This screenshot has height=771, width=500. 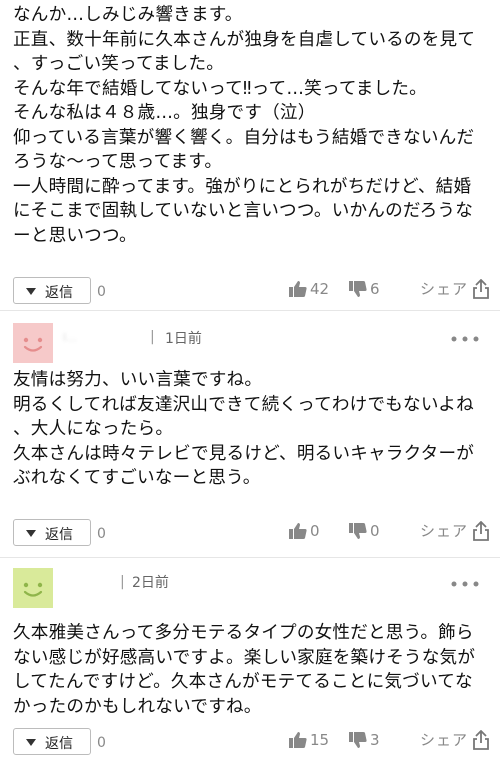 I want to click on dislike-button: 6, so click(x=364, y=289).